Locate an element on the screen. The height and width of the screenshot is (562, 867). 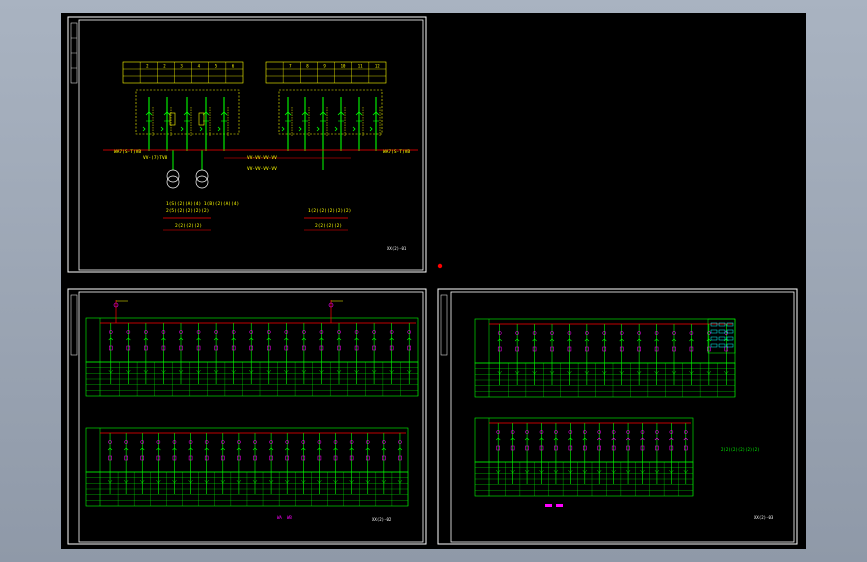
feeder-label-3: VV-VV-VV-VV is located at coordinates (262, 169).